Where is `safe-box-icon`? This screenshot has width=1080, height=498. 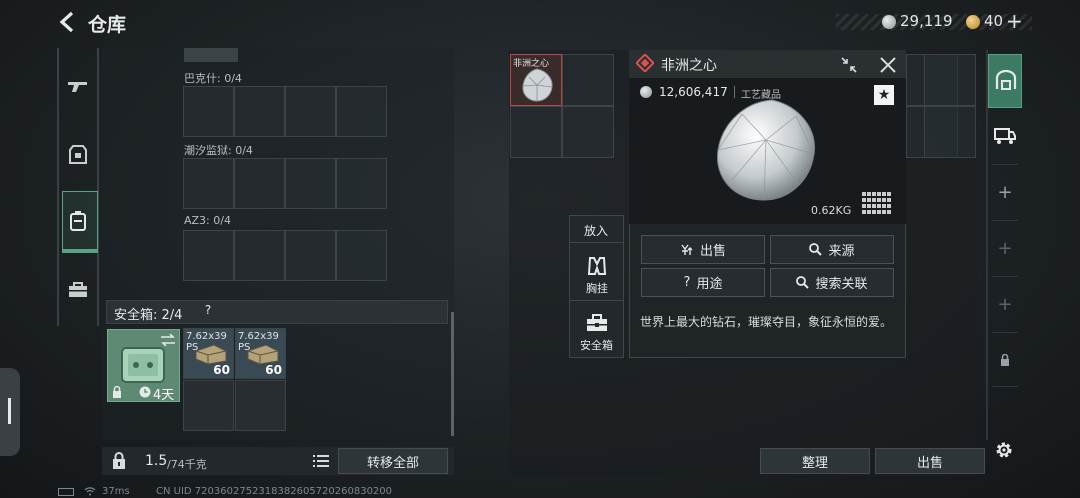
safe-box-icon is located at coordinates (597, 322).